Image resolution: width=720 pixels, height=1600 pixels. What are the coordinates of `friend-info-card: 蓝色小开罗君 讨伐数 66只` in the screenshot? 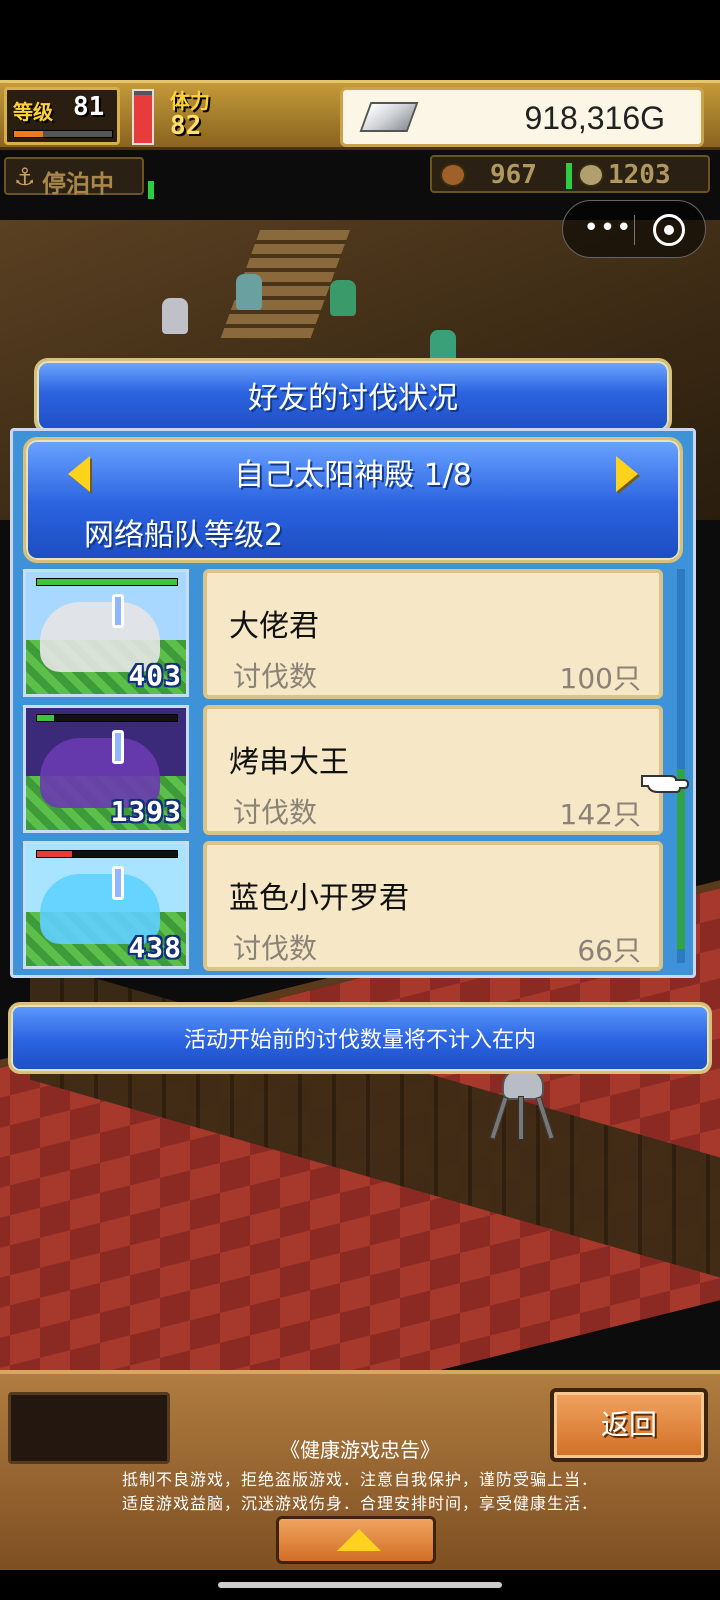 It's located at (433, 906).